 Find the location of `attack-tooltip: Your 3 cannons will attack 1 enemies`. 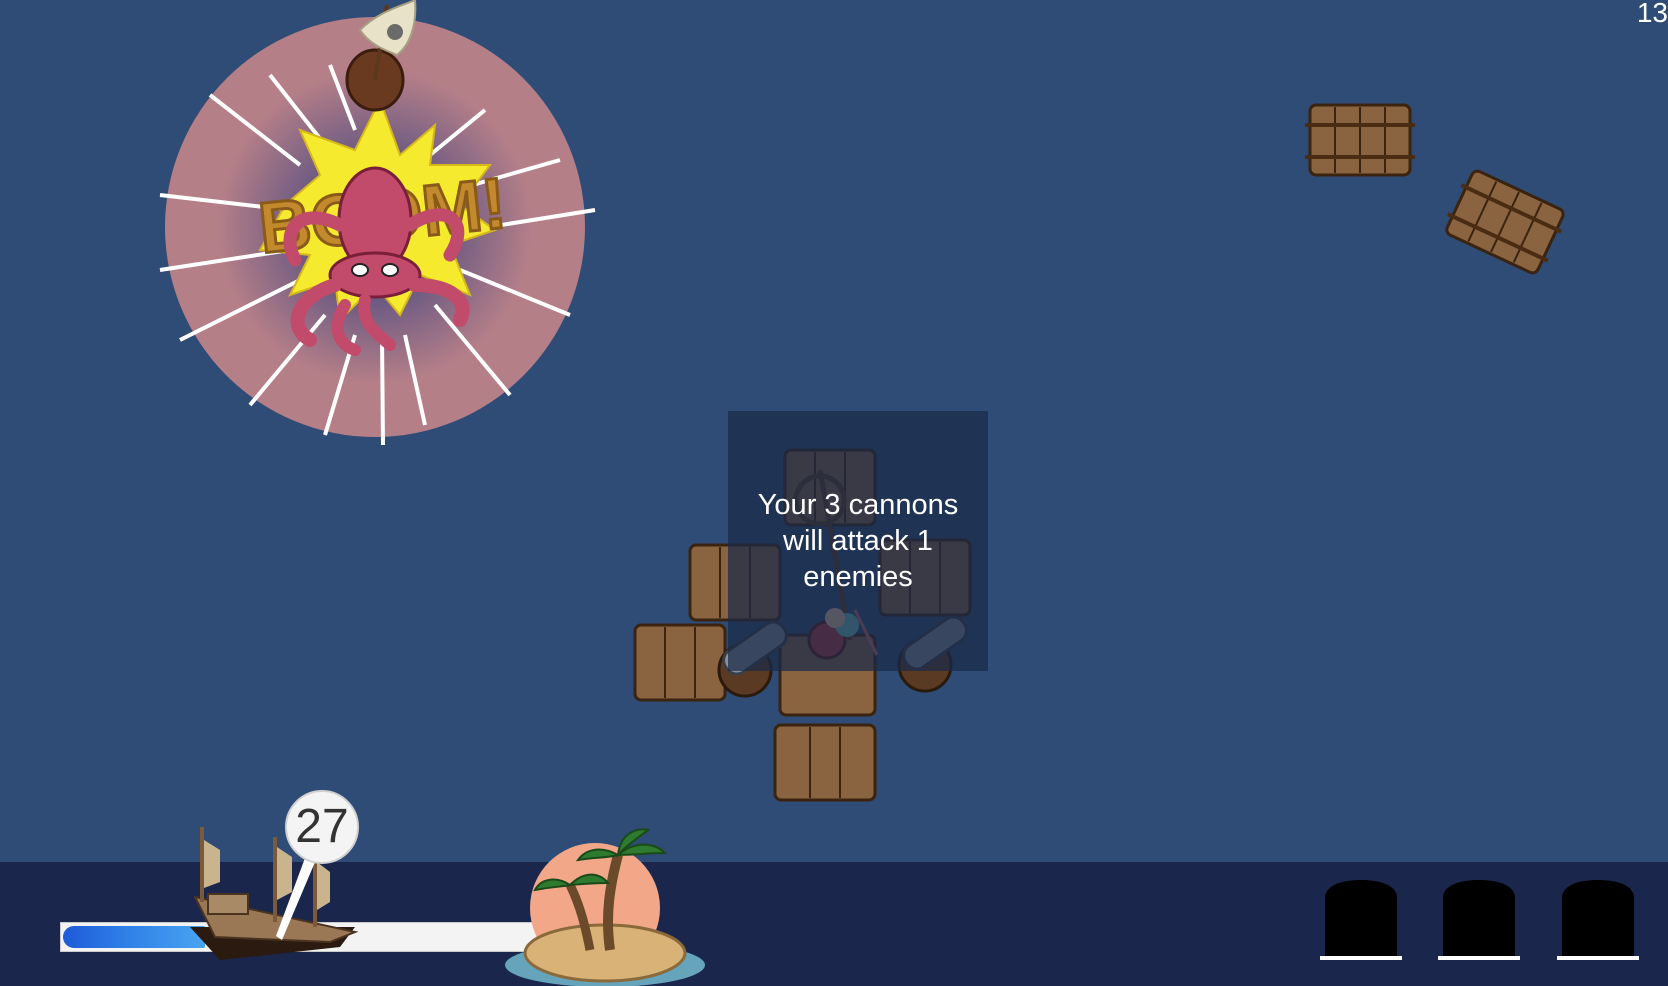

attack-tooltip: Your 3 cannons will attack 1 enemies is located at coordinates (858, 541).